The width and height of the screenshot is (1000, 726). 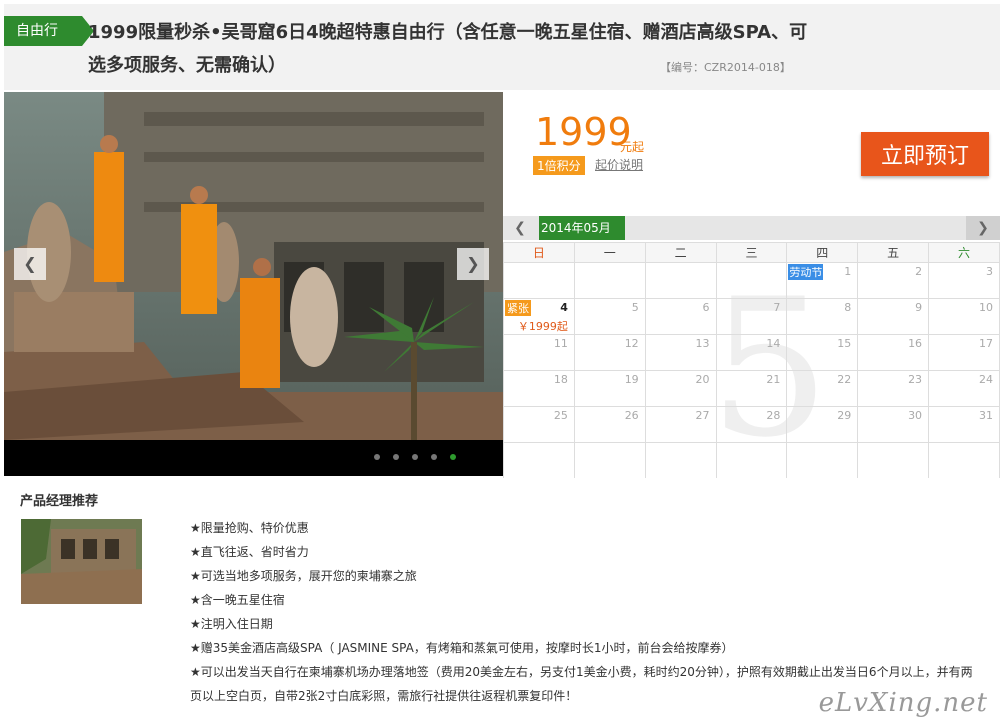 I want to click on calendar-day: 14, so click(x=751, y=352).